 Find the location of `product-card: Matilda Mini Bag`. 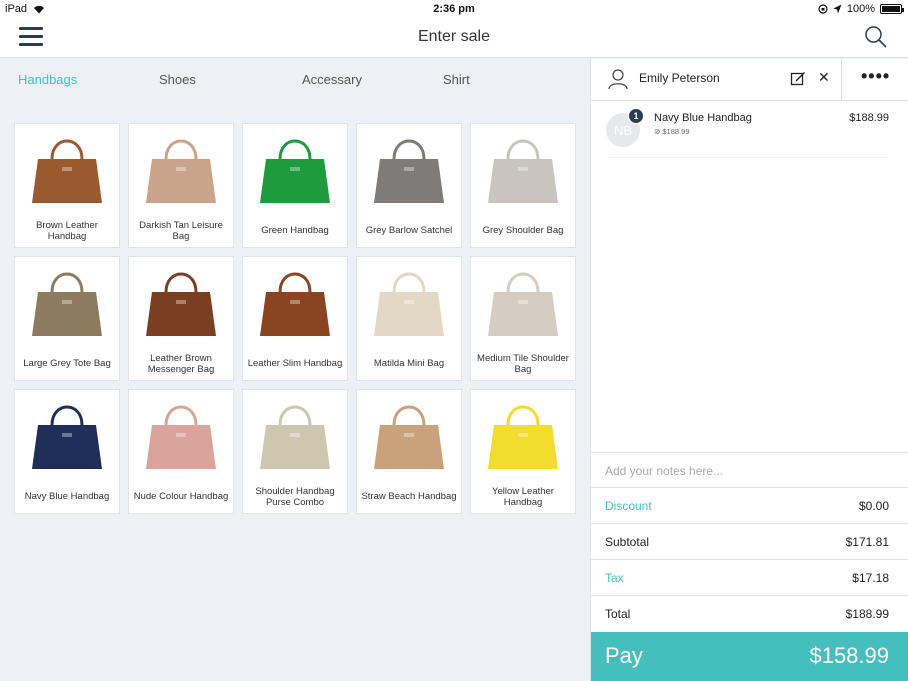

product-card: Matilda Mini Bag is located at coordinates (409, 318).